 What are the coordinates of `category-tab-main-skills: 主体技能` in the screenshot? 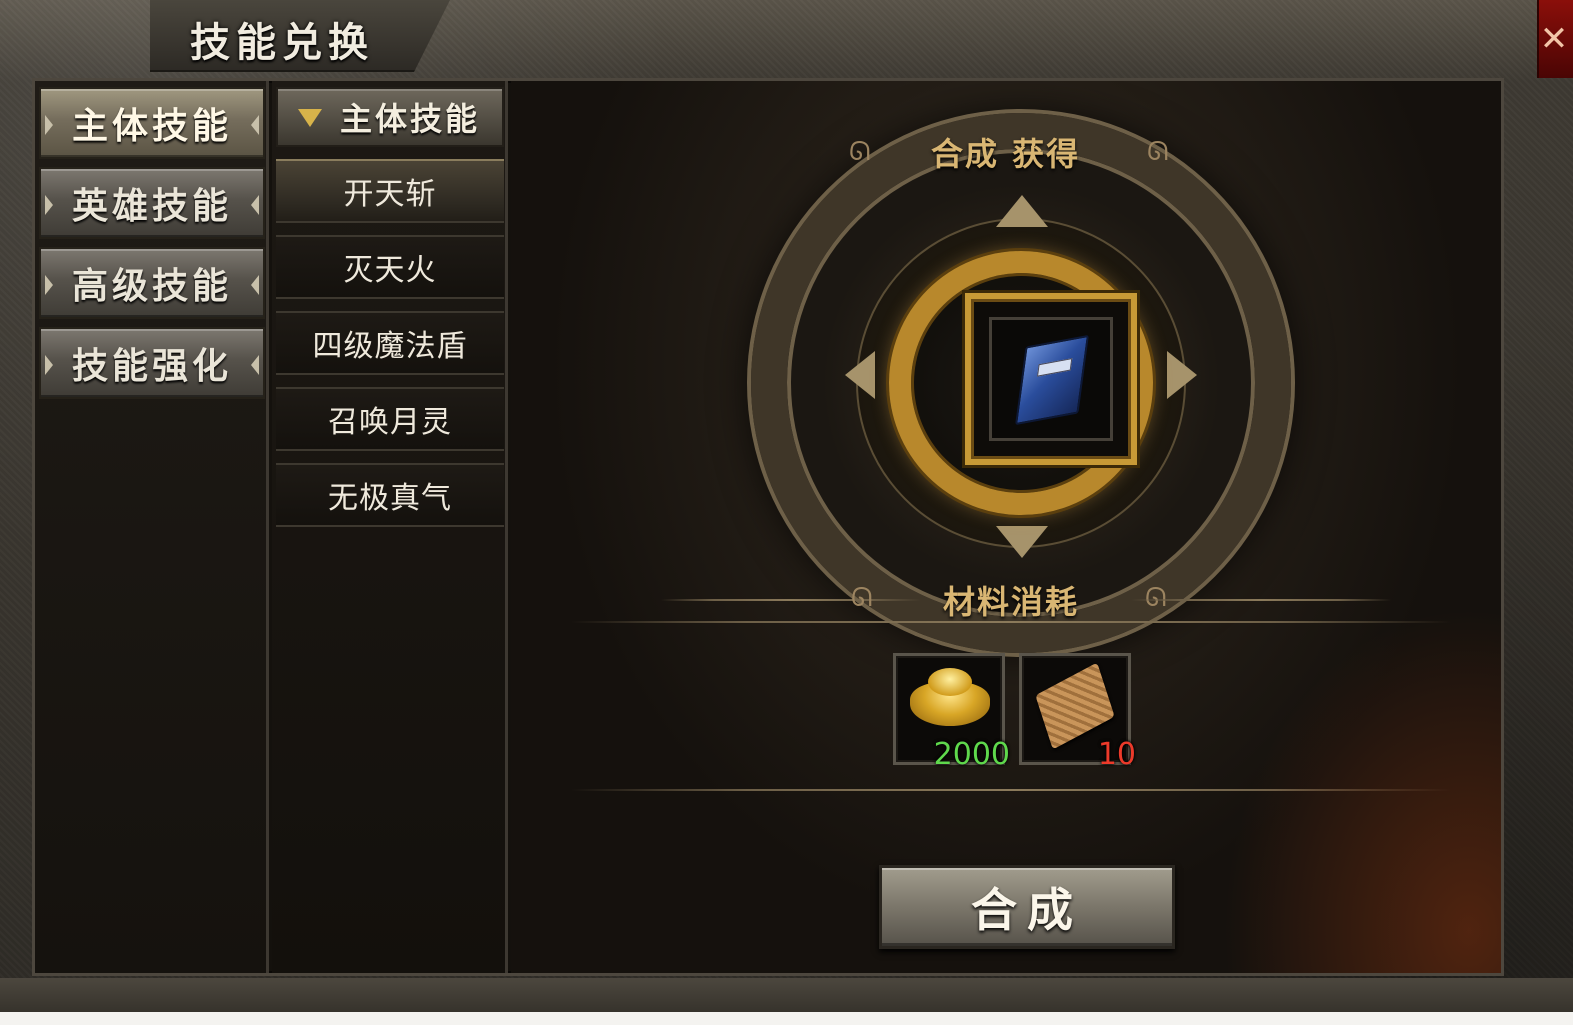 It's located at (152, 123).